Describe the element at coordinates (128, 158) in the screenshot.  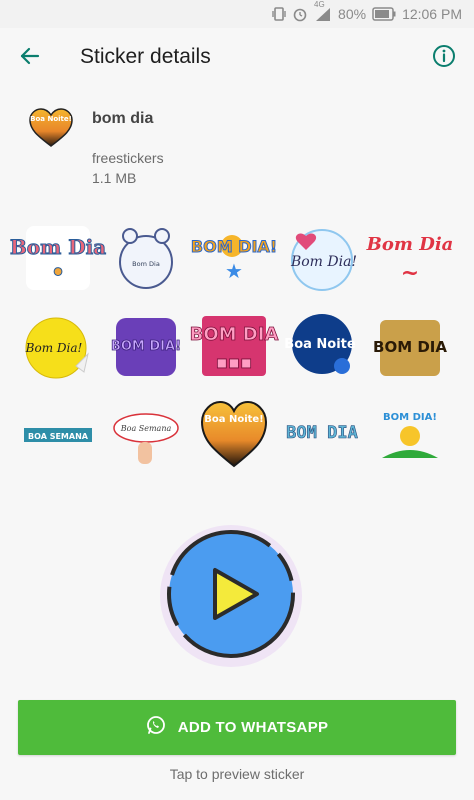
I see `pack-publisher: freestickers` at that location.